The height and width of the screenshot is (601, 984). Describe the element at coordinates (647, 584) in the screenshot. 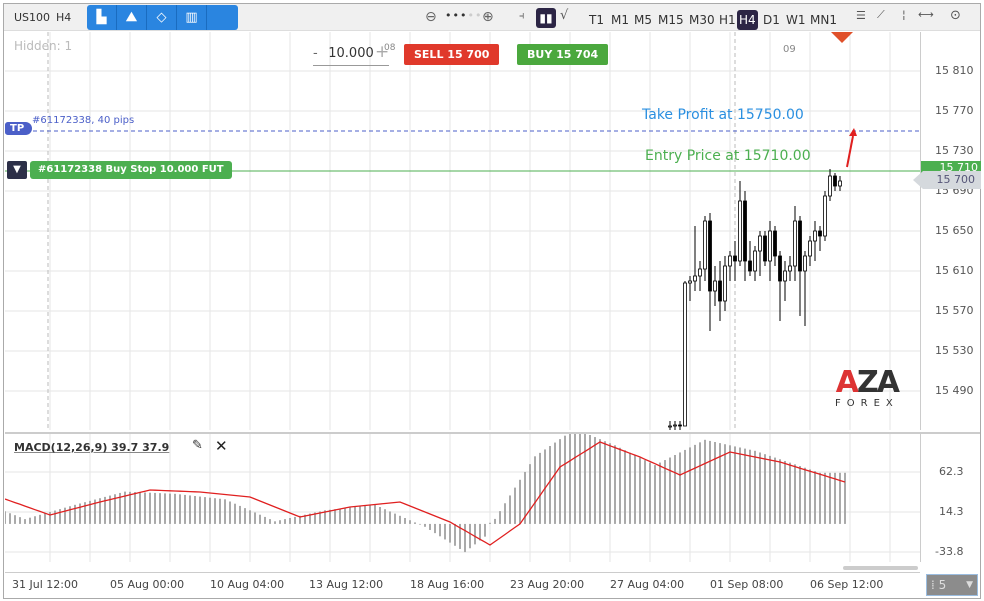

I see `time-label: 27 Aug 04:00` at that location.